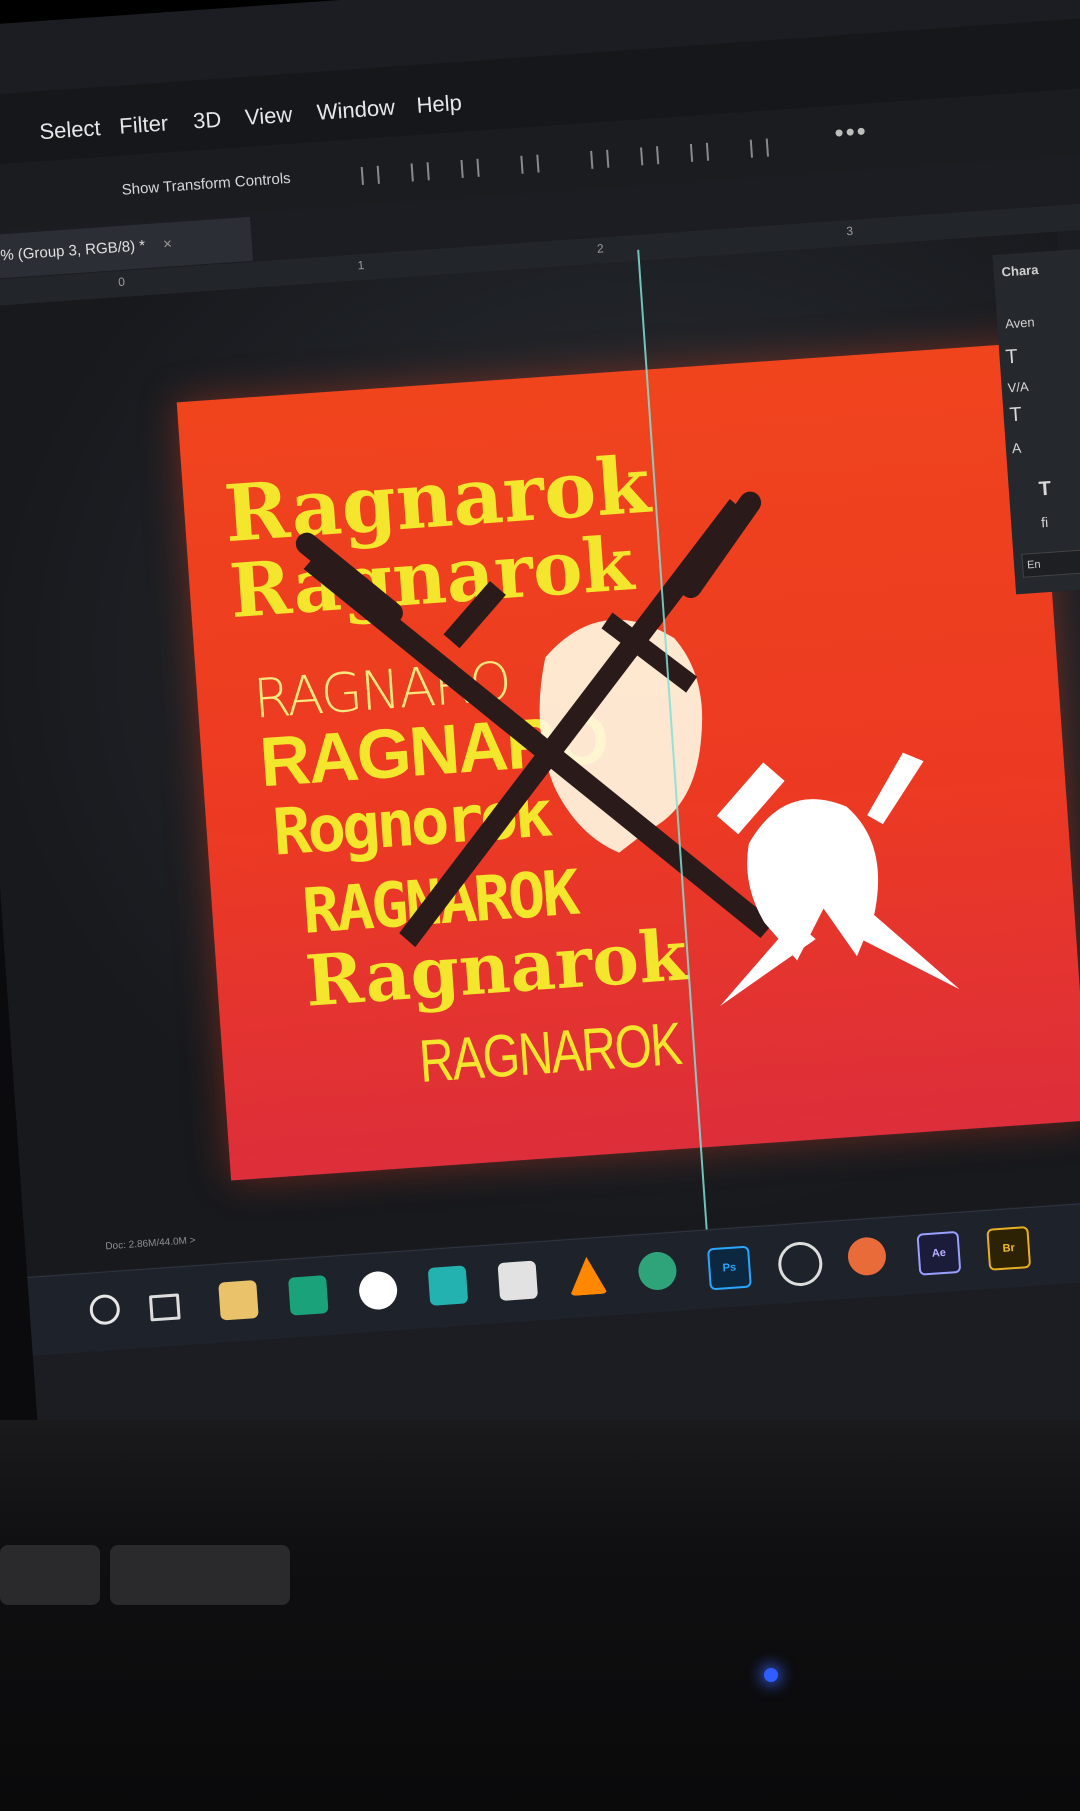 This screenshot has height=1811, width=1080. I want to click on menu-item-filter: Filter, so click(143, 124).